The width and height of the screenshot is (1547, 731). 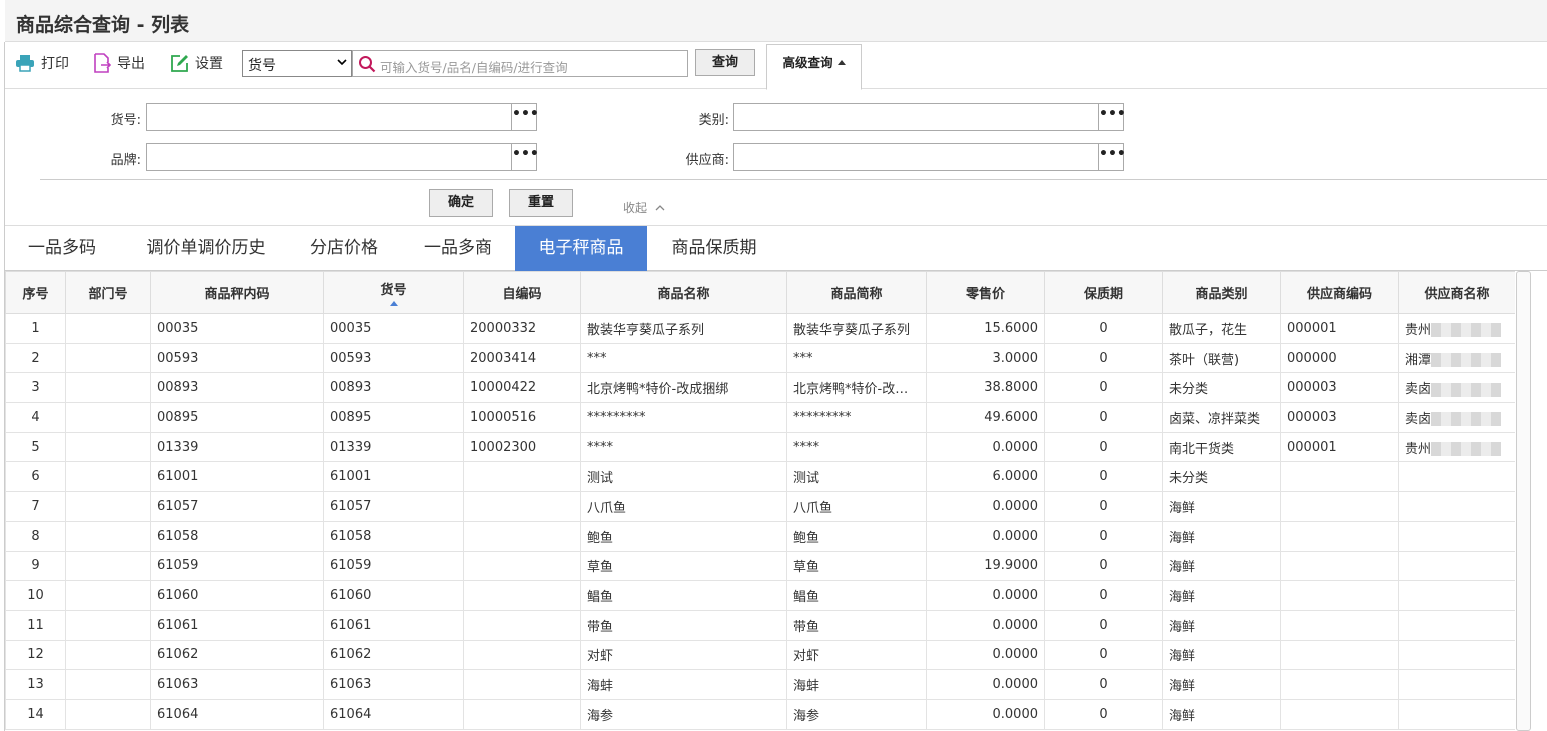 What do you see at coordinates (1221, 292) in the screenshot?
I see `col-header-category: 商品类别` at bounding box center [1221, 292].